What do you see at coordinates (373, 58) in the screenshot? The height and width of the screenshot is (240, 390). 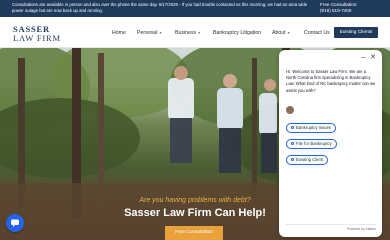 I see `close-icon: ✕` at bounding box center [373, 58].